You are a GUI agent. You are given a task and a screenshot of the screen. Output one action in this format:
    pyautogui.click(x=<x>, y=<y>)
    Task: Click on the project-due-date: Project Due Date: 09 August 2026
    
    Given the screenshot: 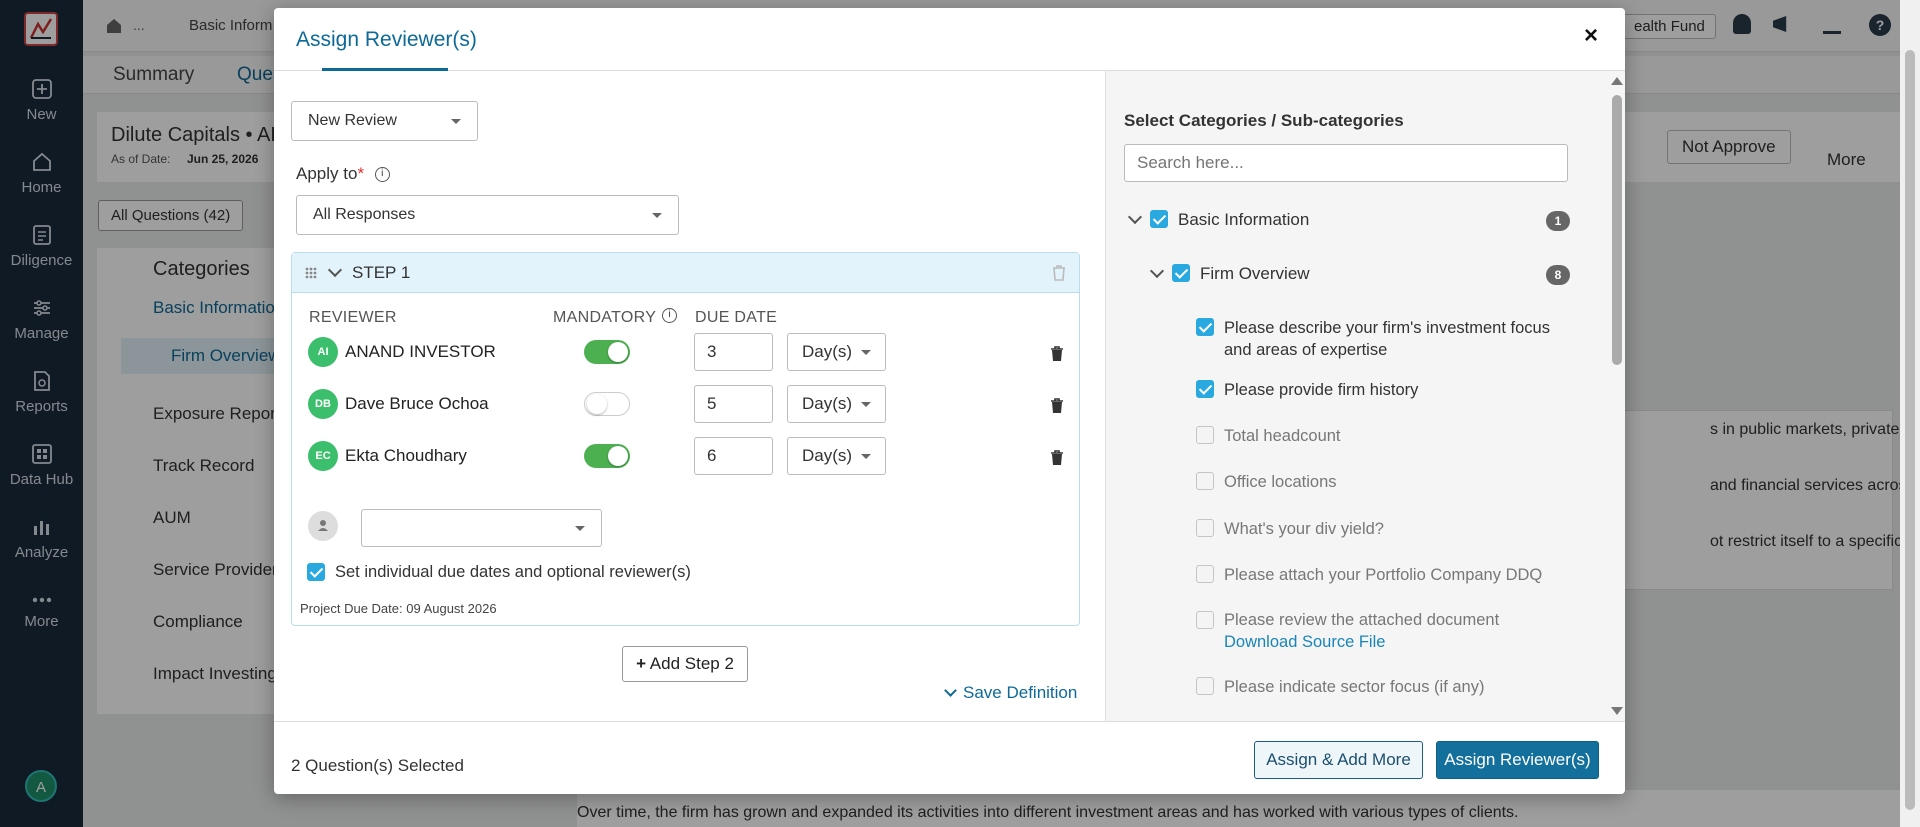 What is the action you would take?
    pyautogui.click(x=398, y=608)
    